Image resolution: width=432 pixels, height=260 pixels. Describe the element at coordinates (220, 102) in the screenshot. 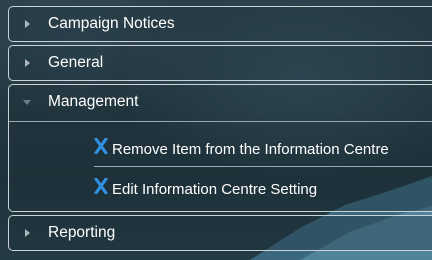

I see `section-header: Management` at that location.